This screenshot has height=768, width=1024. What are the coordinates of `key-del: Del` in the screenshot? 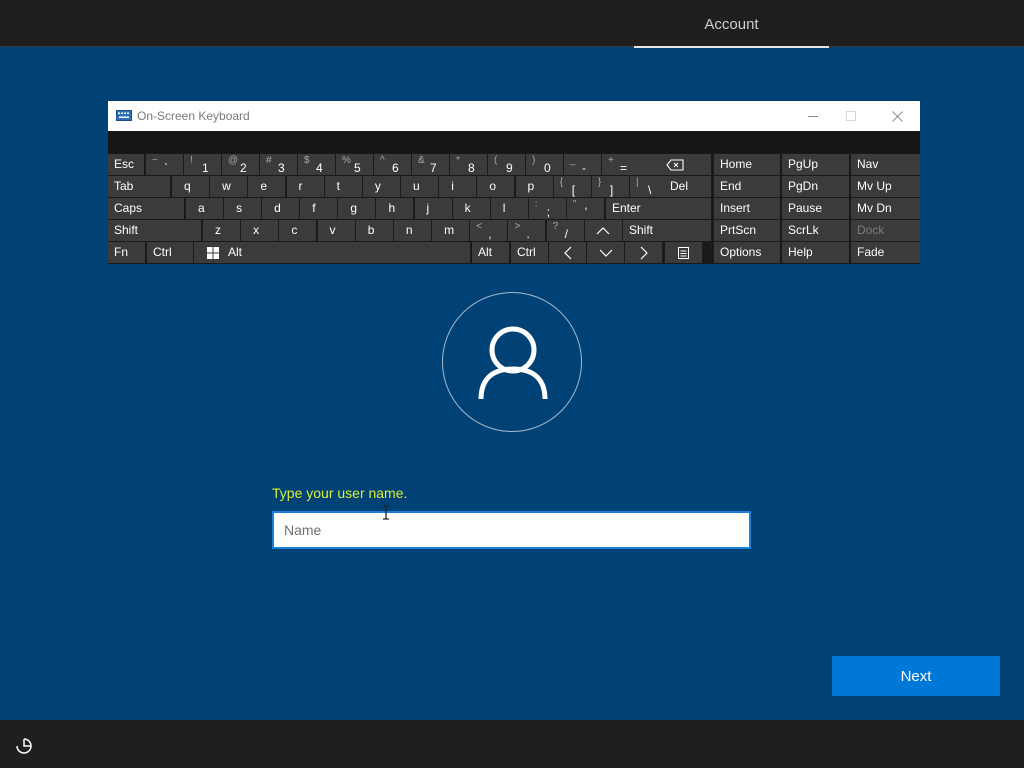 It's located at (687, 186).